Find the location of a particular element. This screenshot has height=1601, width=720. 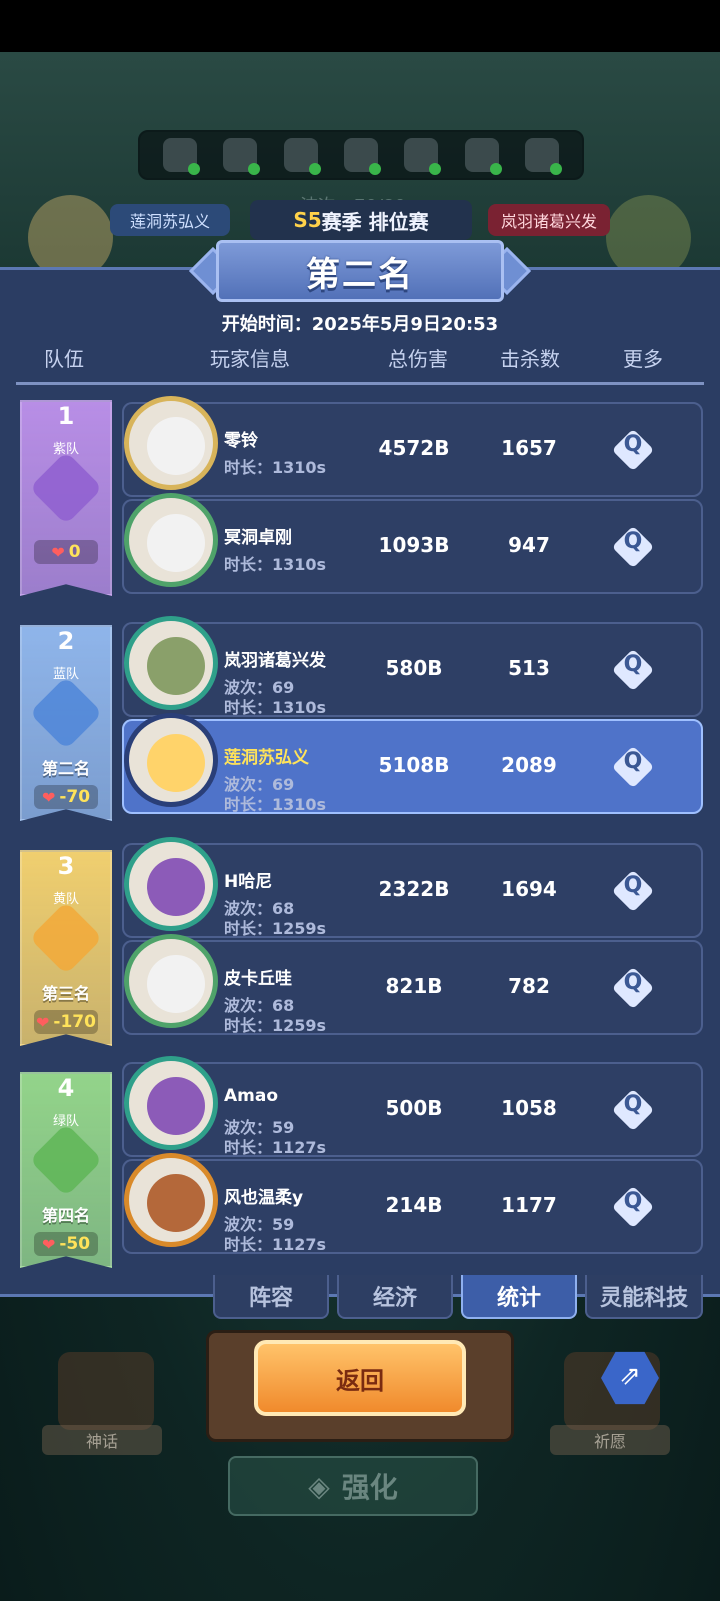

player-row: Amao 波次：59 时长：1127s 500B 1058 Q is located at coordinates (412, 1106).